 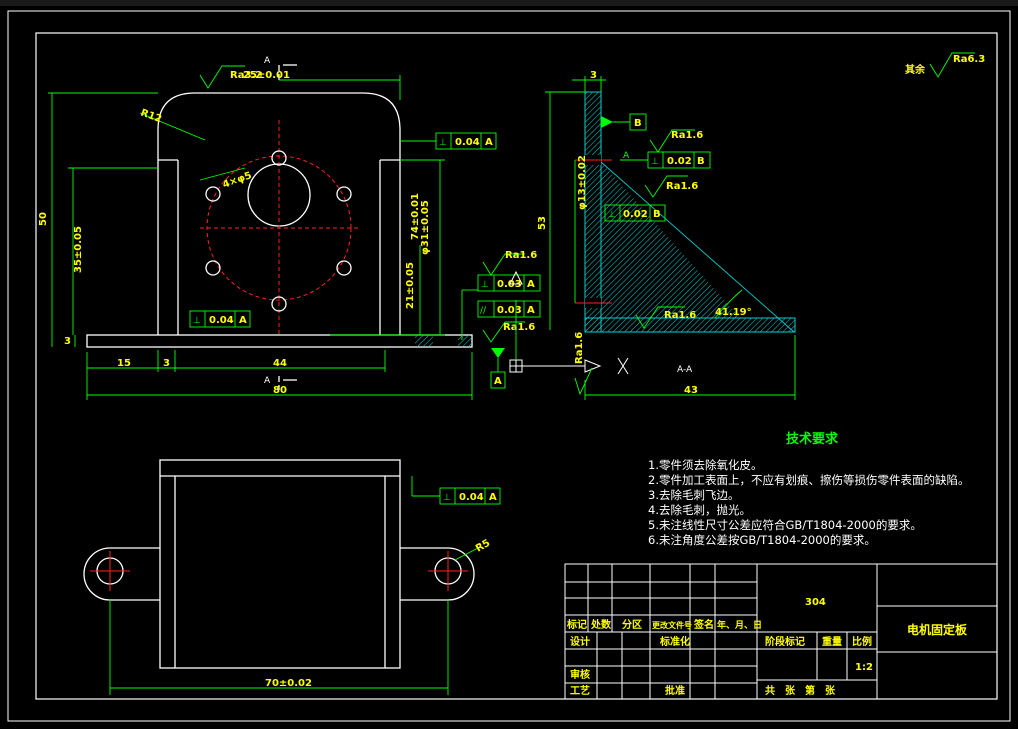 What do you see at coordinates (410, 285) in the screenshot?
I see `dim-v3: 21±0.05` at bounding box center [410, 285].